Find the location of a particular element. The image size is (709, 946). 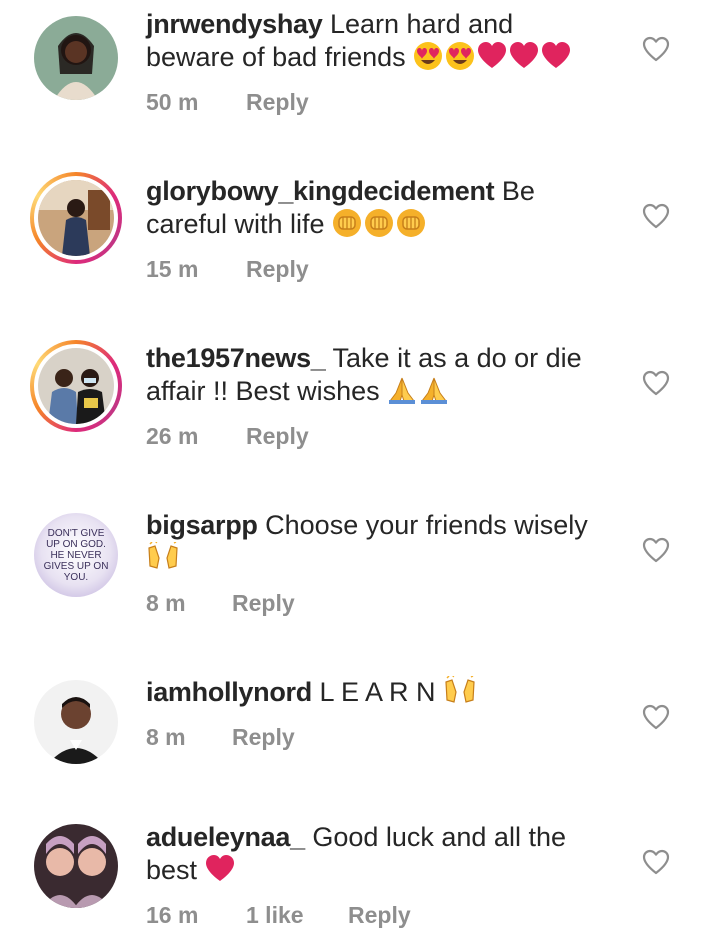

comment-text: Choose your friends wisely is located at coordinates (426, 525).